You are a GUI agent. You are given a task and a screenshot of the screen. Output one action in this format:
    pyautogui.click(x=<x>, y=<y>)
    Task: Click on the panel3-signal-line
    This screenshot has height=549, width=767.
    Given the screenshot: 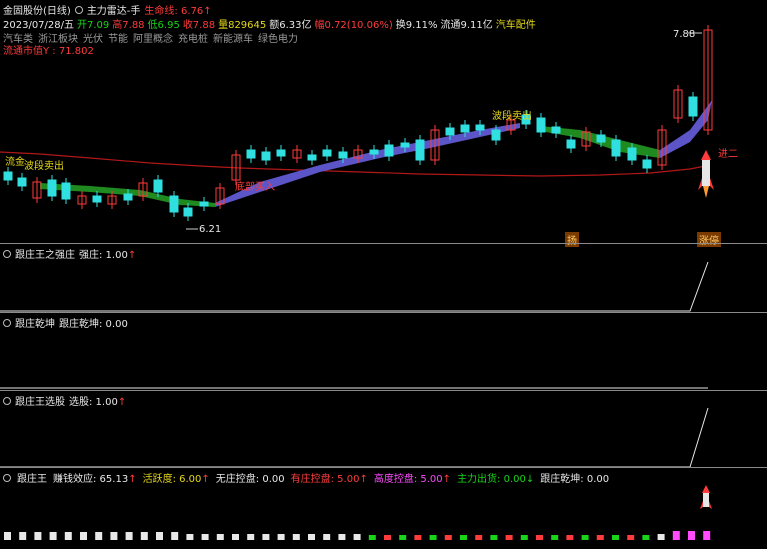 What is the action you would take?
    pyautogui.click(x=354, y=437)
    